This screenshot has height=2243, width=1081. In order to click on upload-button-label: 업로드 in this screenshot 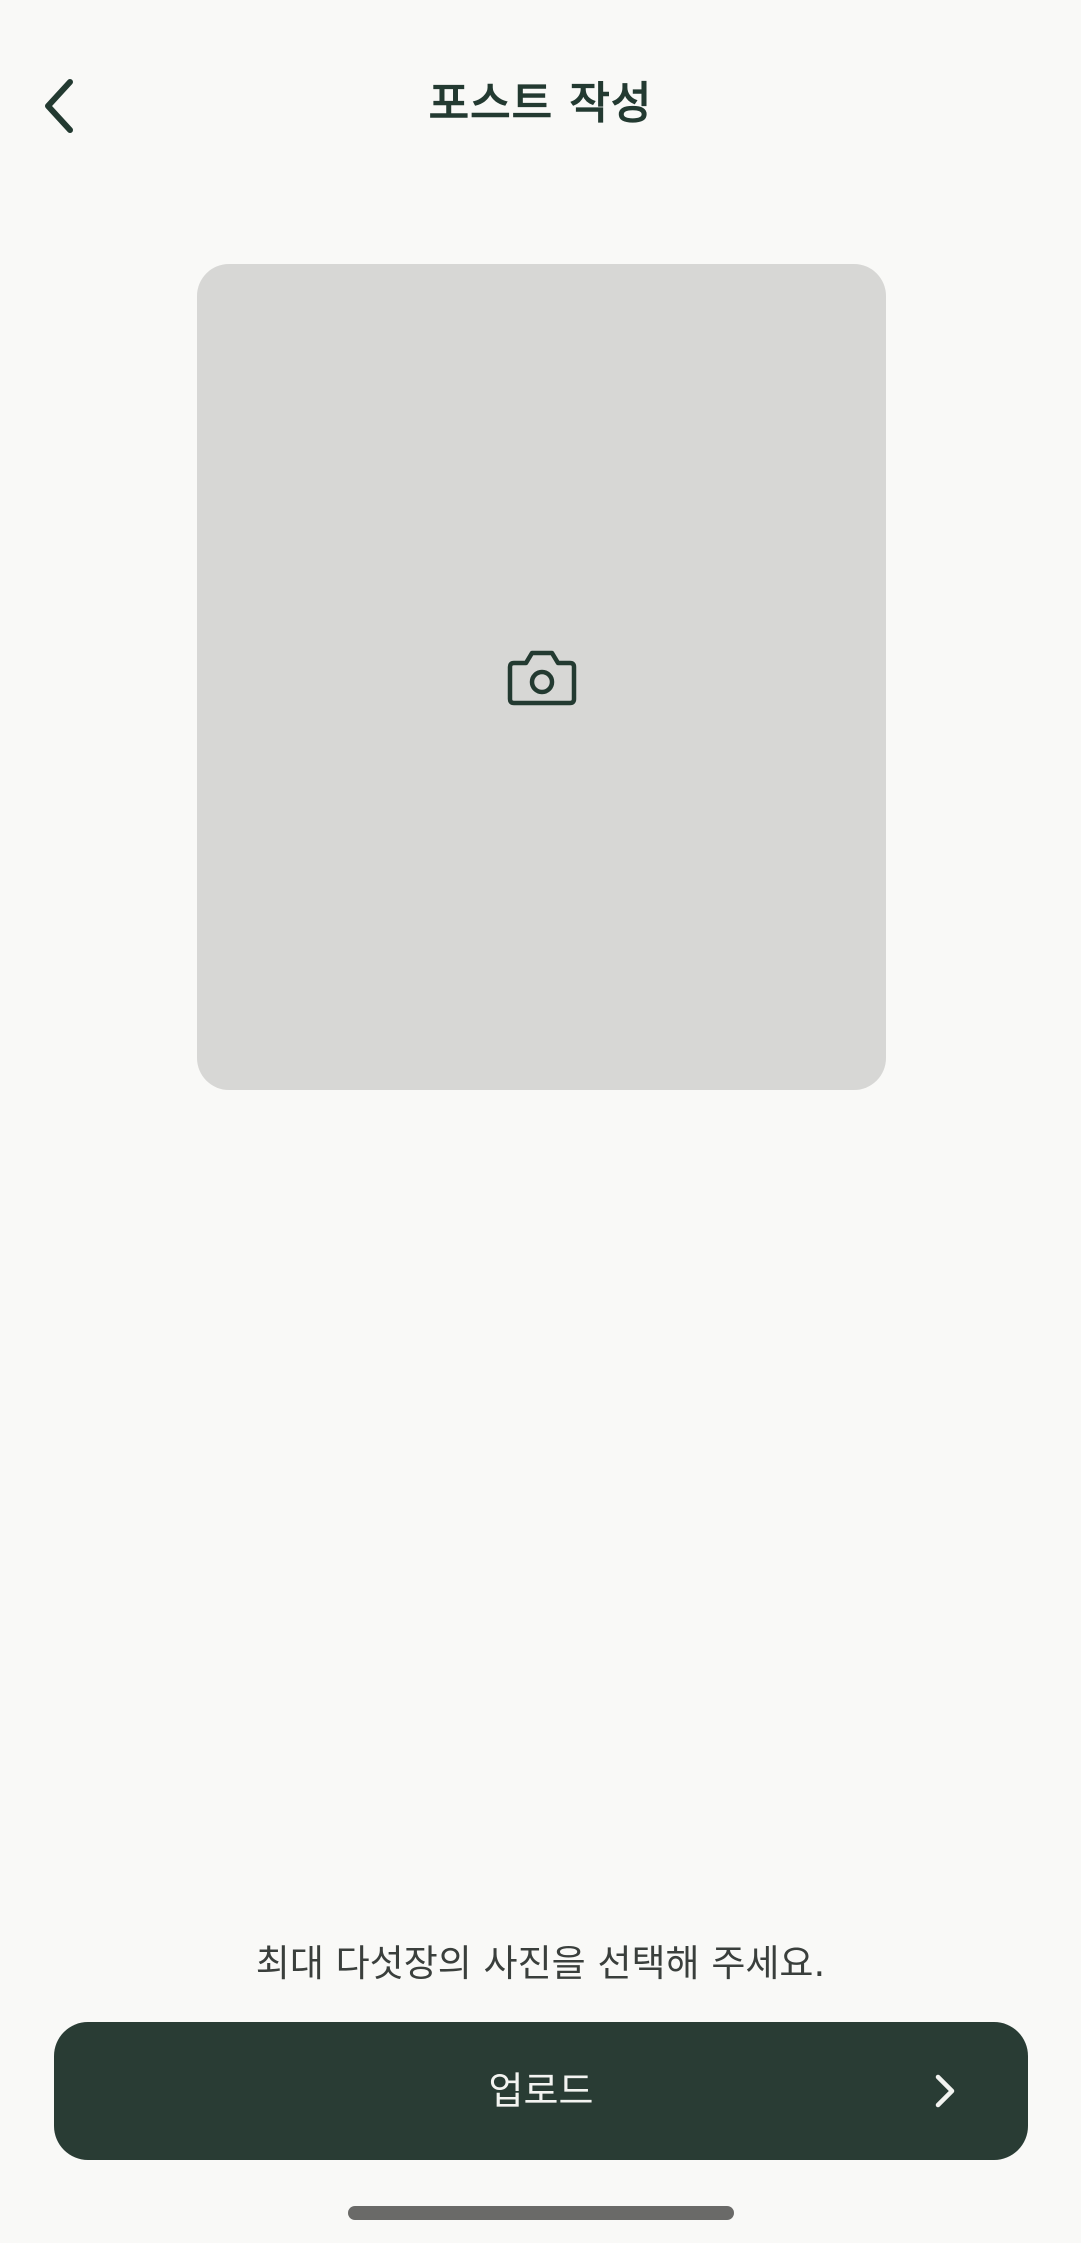, I will do `click(541, 2091)`.